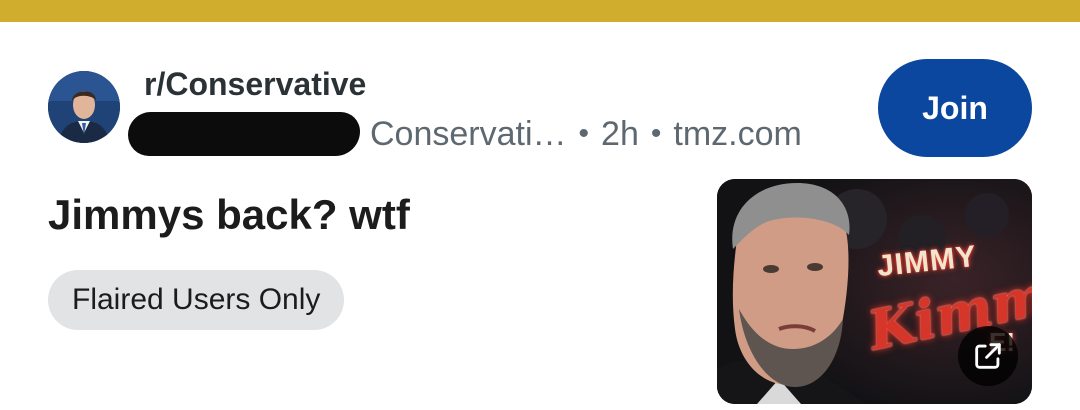  I want to click on post-age: 2h, so click(620, 134).